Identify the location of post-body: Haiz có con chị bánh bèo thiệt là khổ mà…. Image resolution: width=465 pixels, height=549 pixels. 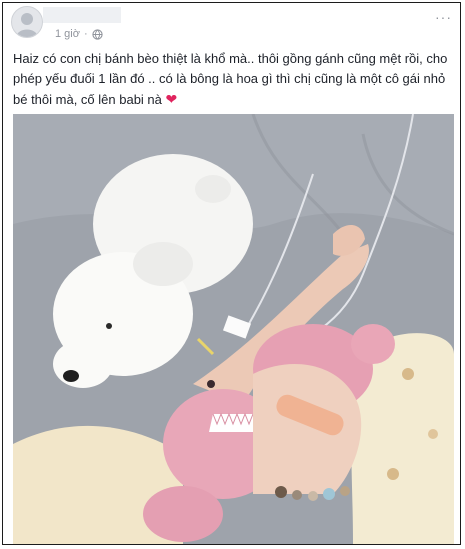
(230, 79).